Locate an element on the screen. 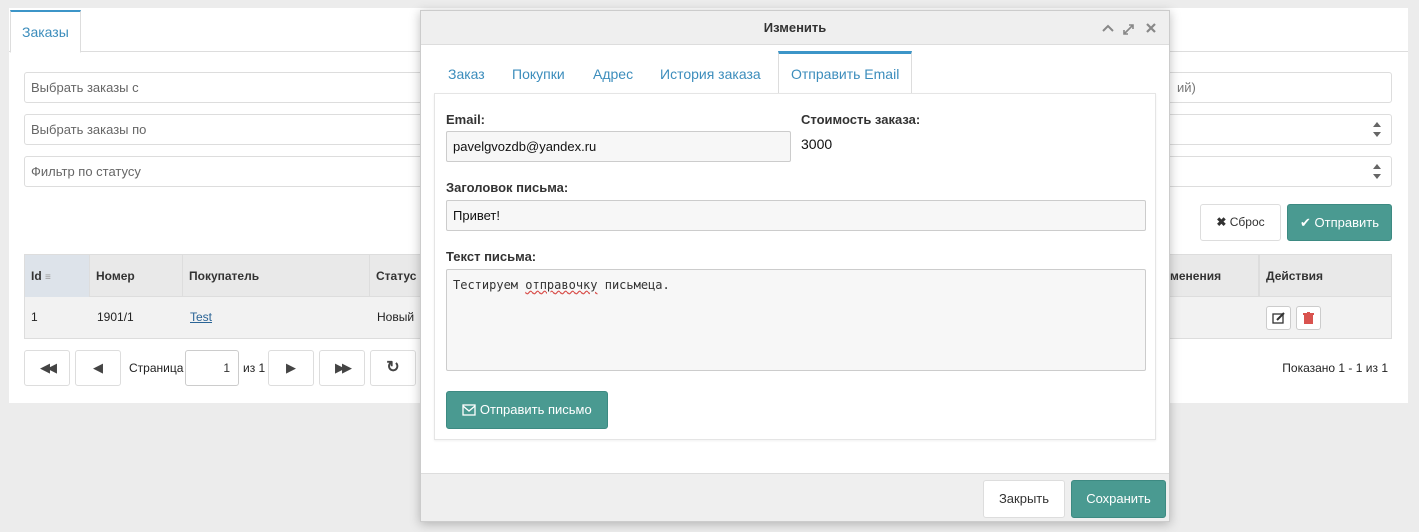 The height and width of the screenshot is (532, 1419). orders-from-placeholder: Выбрать заказы с is located at coordinates (85, 87).